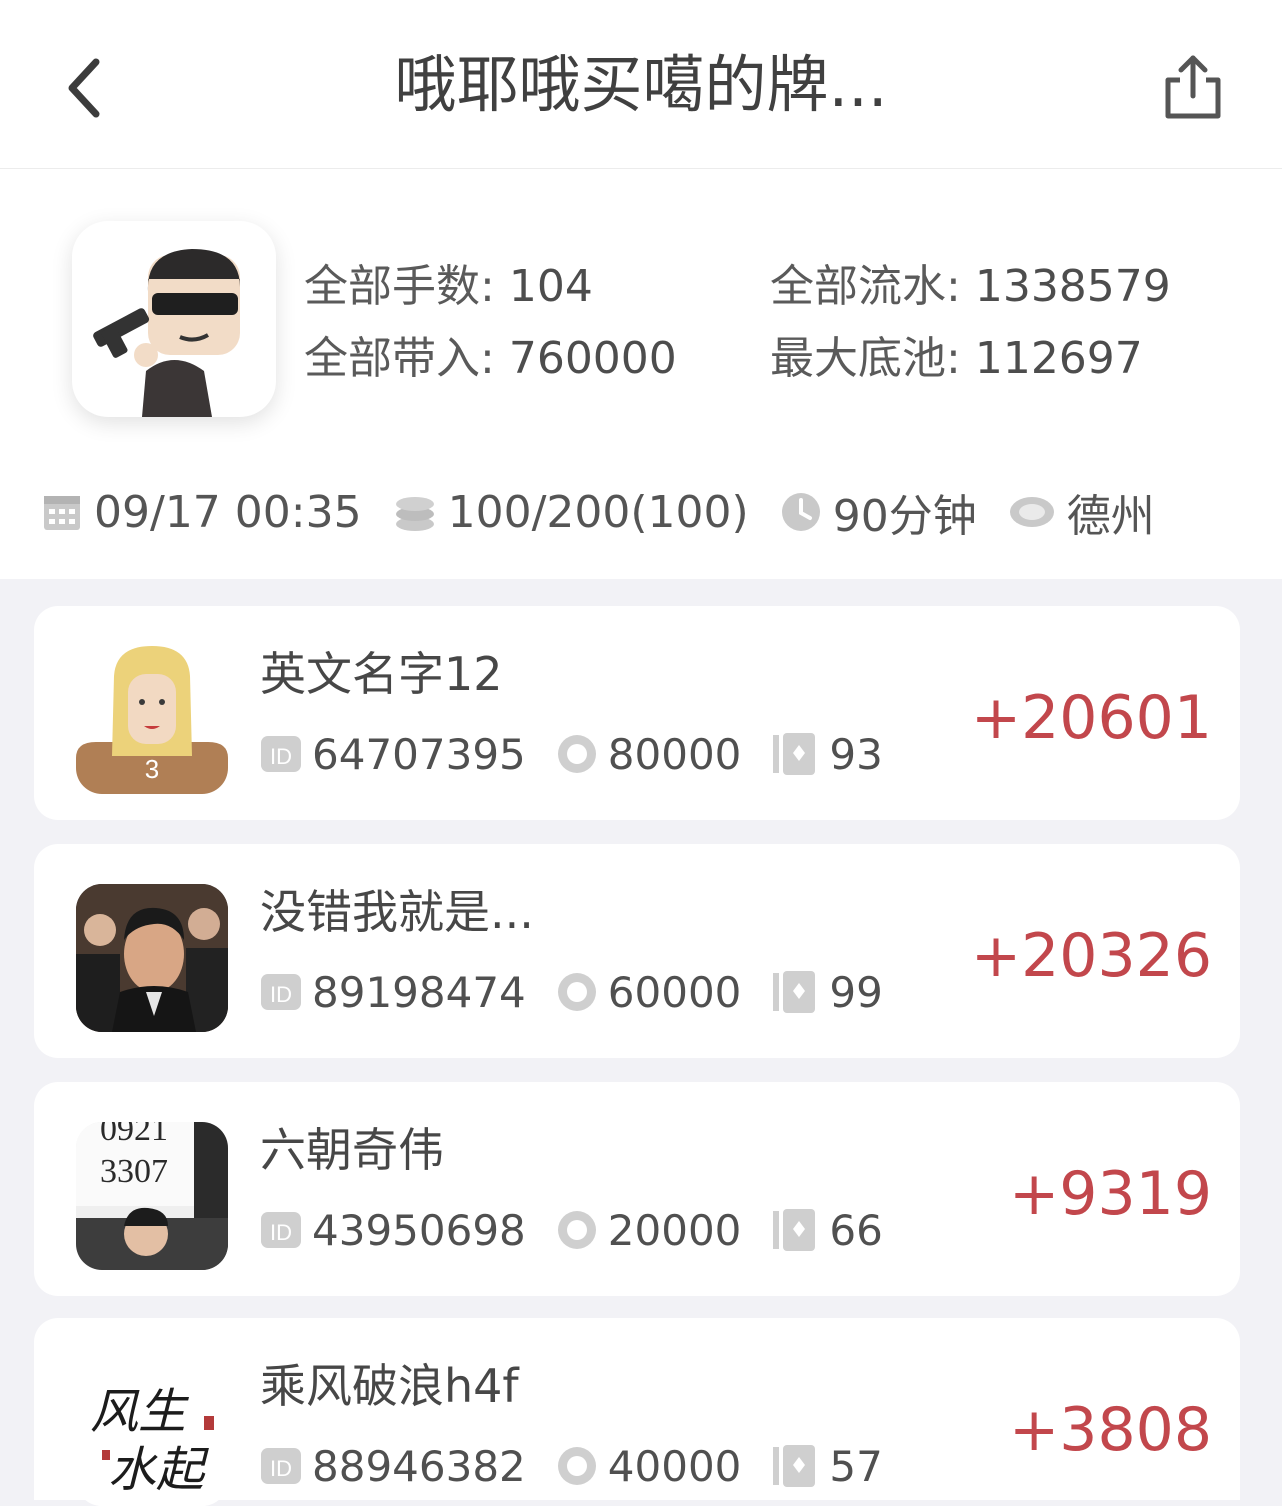 The image size is (1282, 1506). I want to click on player-avatar: 3, so click(152, 720).